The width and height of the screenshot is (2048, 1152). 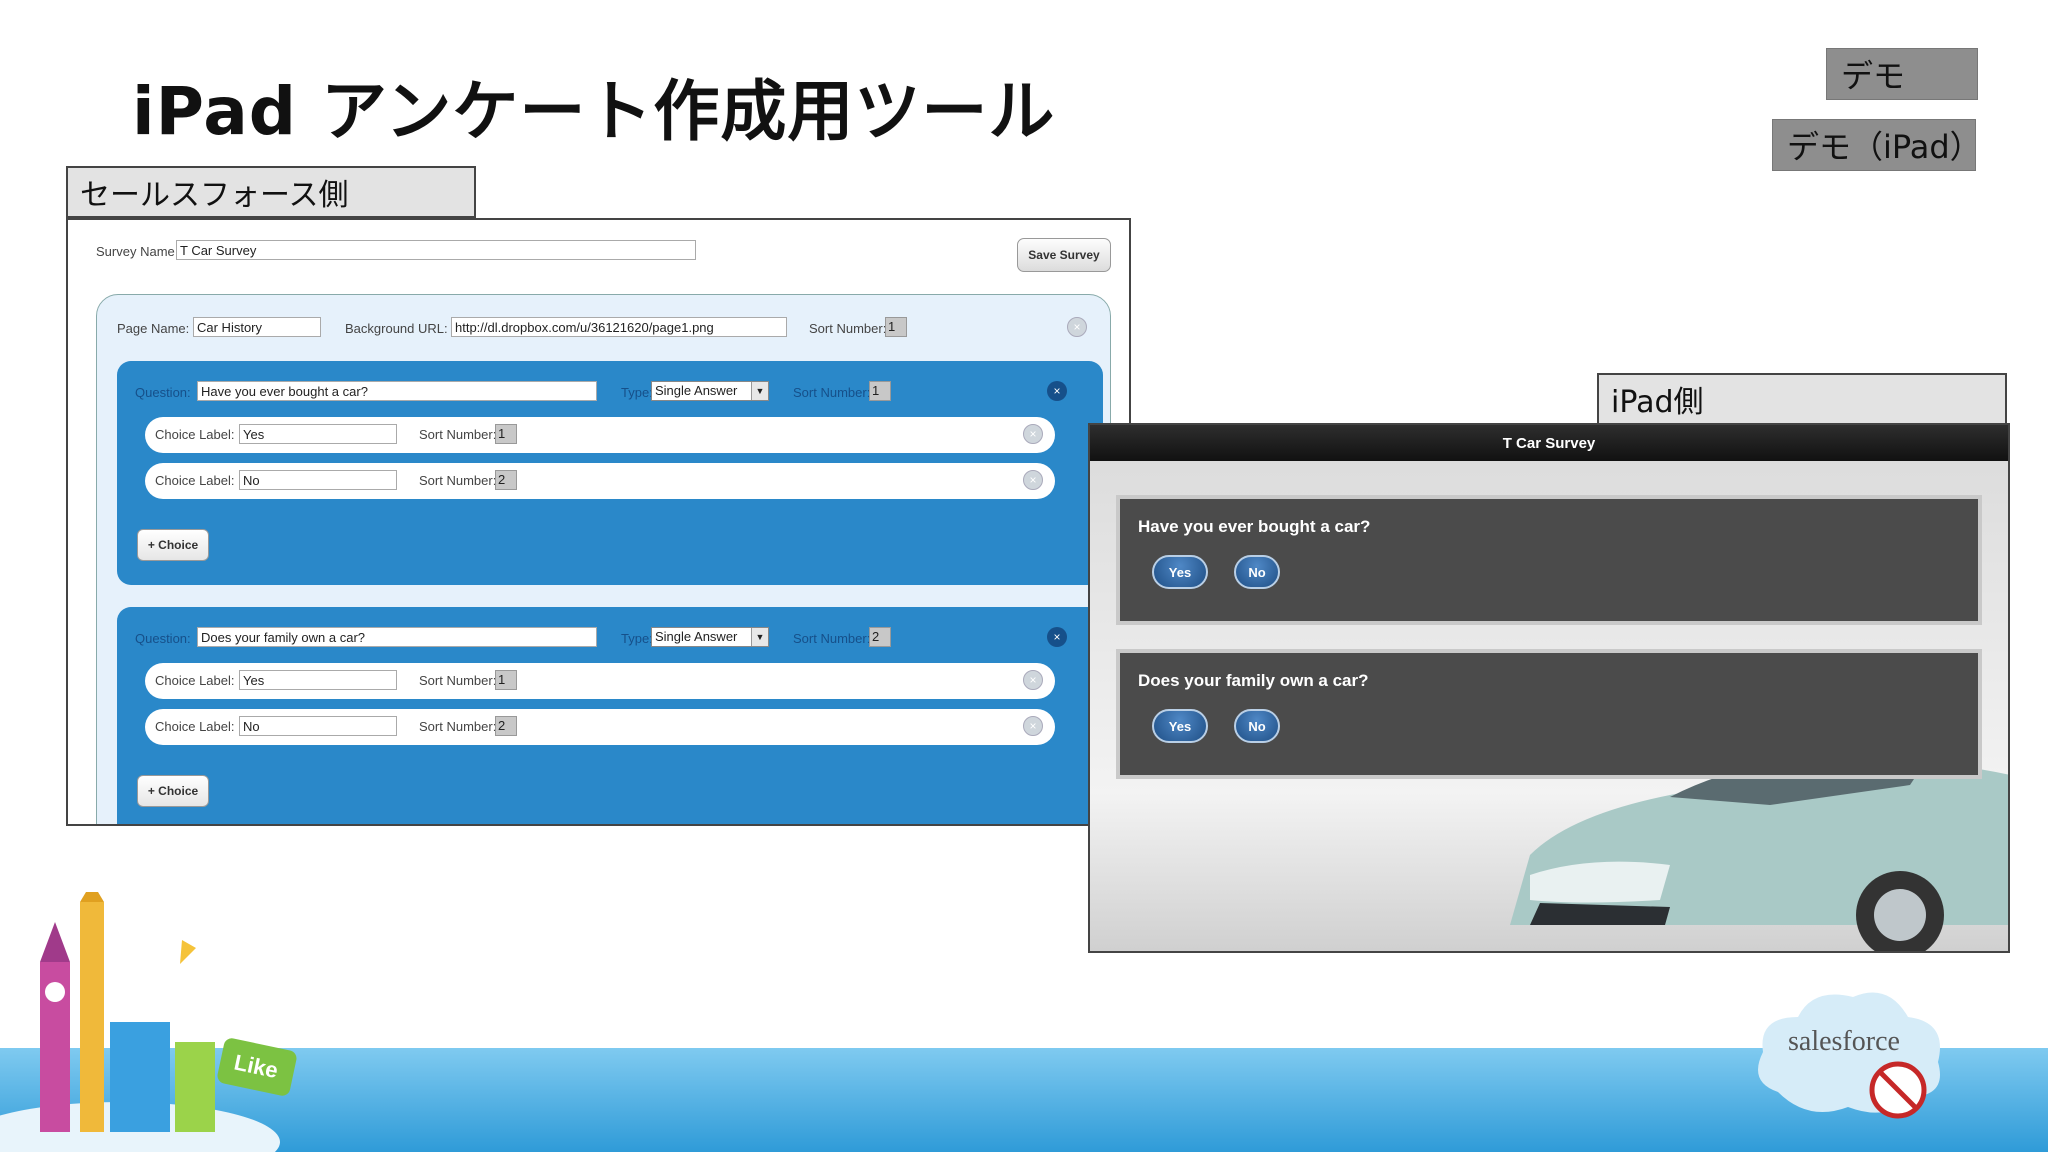 I want to click on survey-name-label: Survey Name, so click(x=135, y=251).